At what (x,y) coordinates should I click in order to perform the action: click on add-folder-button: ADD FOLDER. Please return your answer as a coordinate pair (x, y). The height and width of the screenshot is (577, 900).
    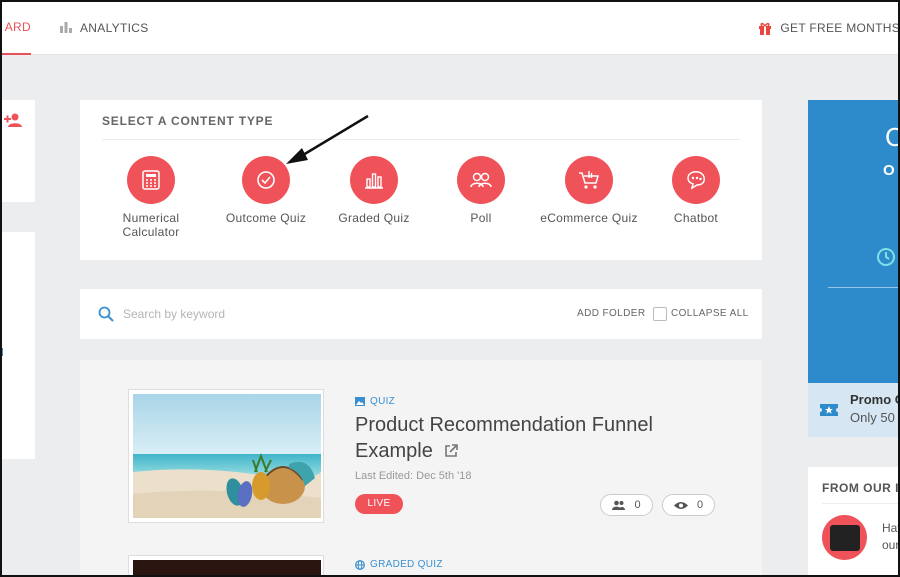
    Looking at the image, I should click on (611, 313).